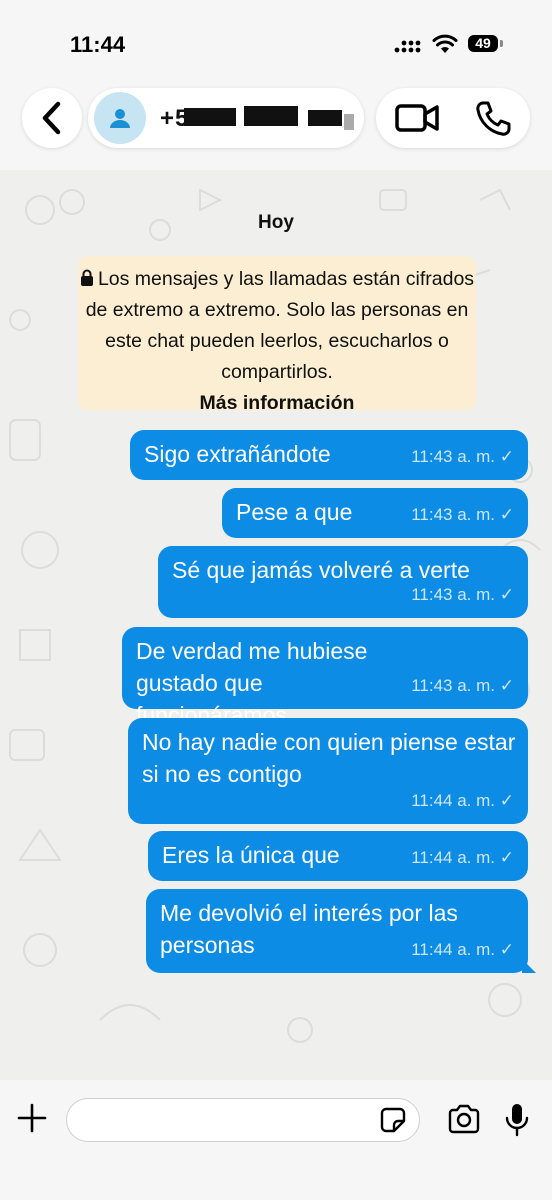  What do you see at coordinates (464, 1119) in the screenshot?
I see `camera-icon` at bounding box center [464, 1119].